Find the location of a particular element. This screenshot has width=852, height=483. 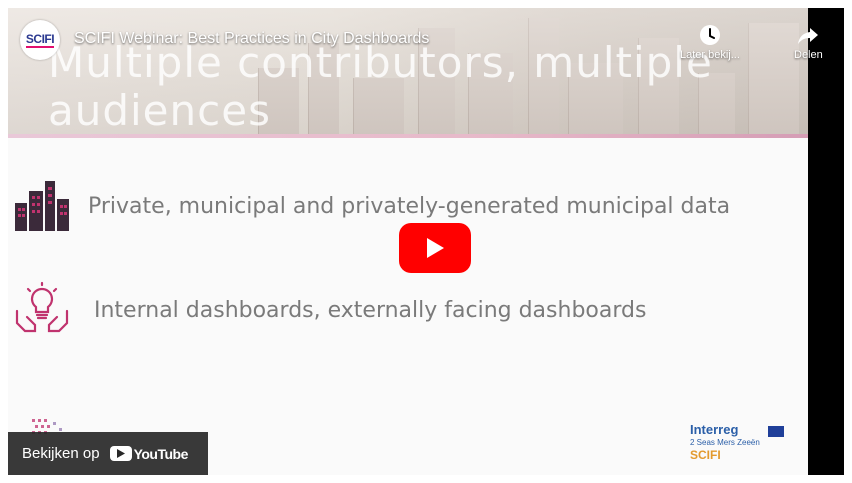

interreg-logo: Interreg 2 Seas Mers Zeeën SCIFI is located at coordinates (740, 442).